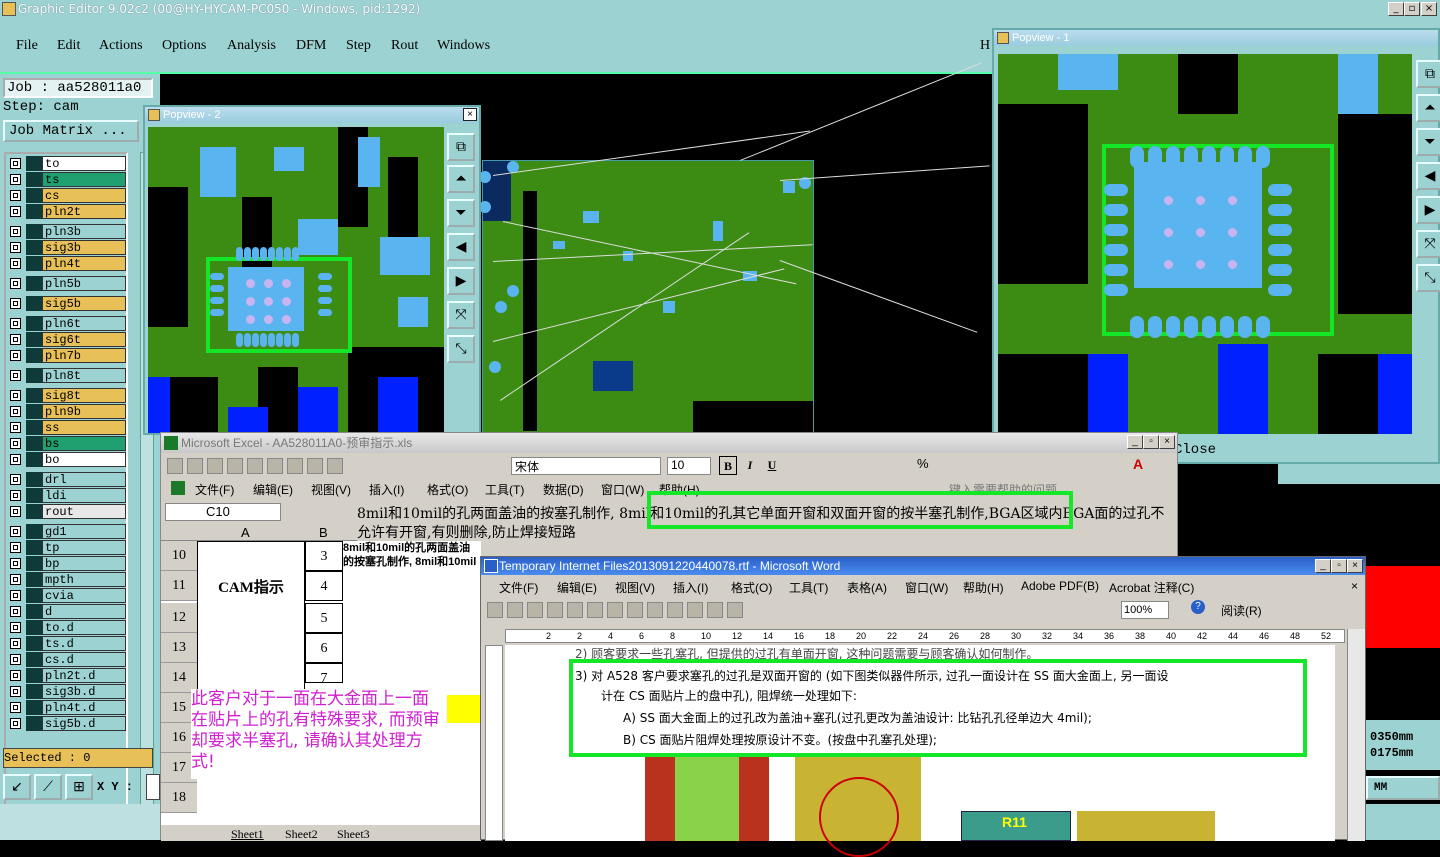 The width and height of the screenshot is (1440, 857). Describe the element at coordinates (84, 675) in the screenshot. I see `layer-name: pln2t.d` at that location.